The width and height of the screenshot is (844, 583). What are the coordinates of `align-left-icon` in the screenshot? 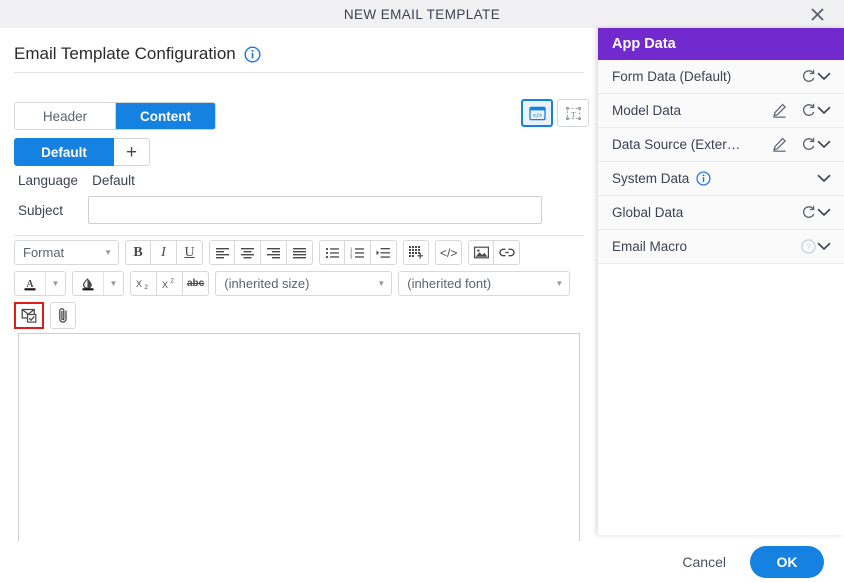 It's located at (222, 252).